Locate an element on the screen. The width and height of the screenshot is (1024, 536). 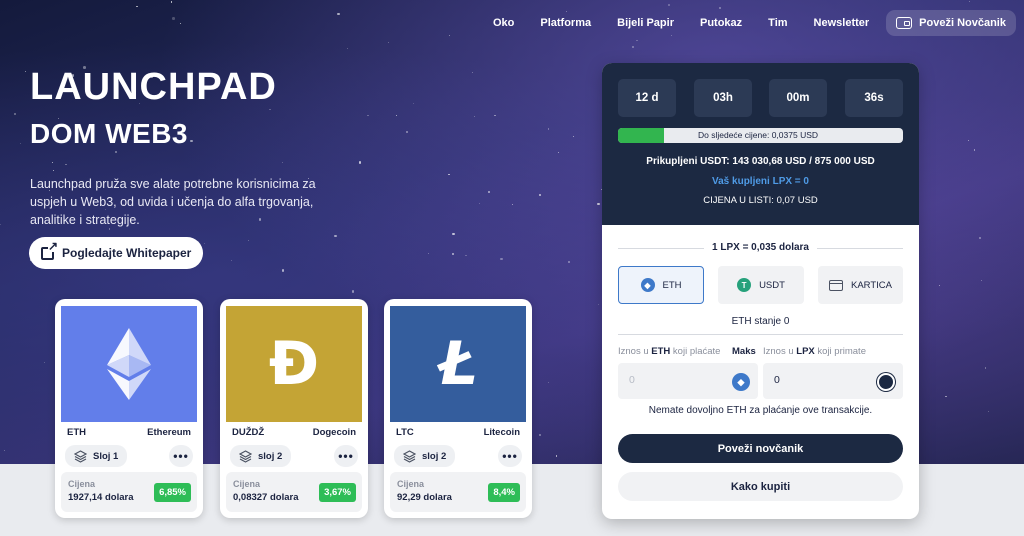
price-box: Cijena 92,29 dolara 8,4% is located at coordinates (458, 492).